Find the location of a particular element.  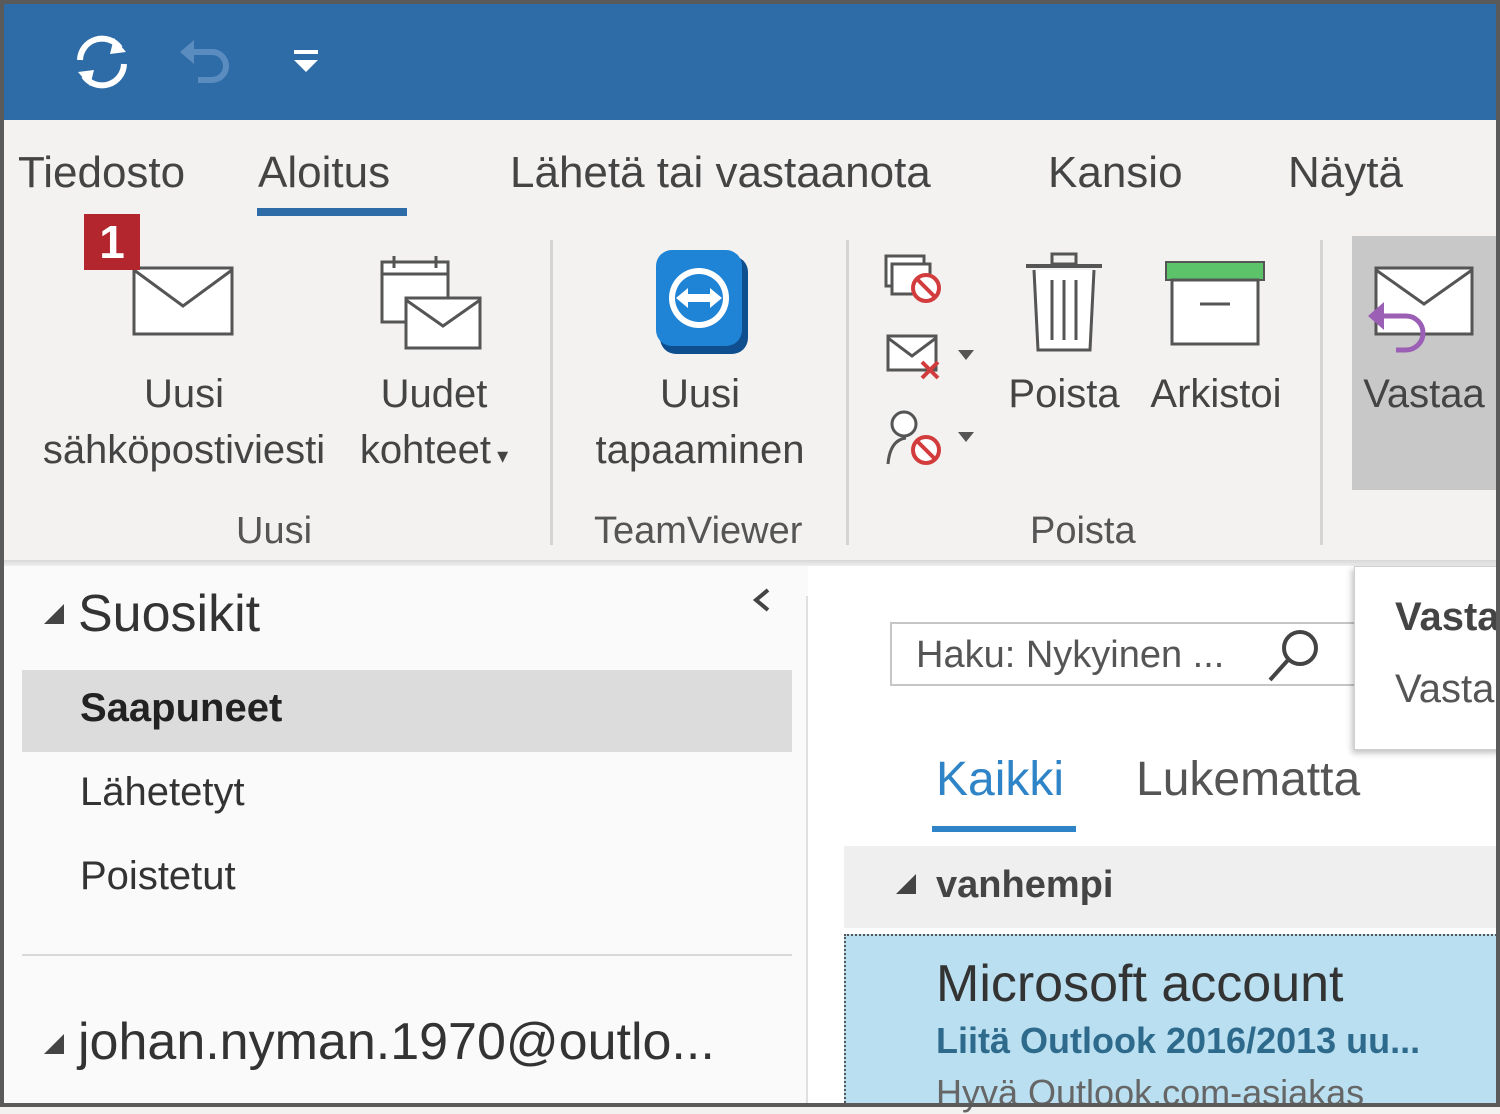

filter-all-tab: Kaikki is located at coordinates (1000, 779).